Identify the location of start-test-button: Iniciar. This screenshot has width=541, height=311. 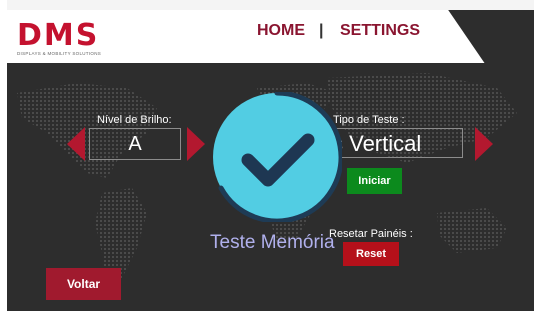
(374, 181).